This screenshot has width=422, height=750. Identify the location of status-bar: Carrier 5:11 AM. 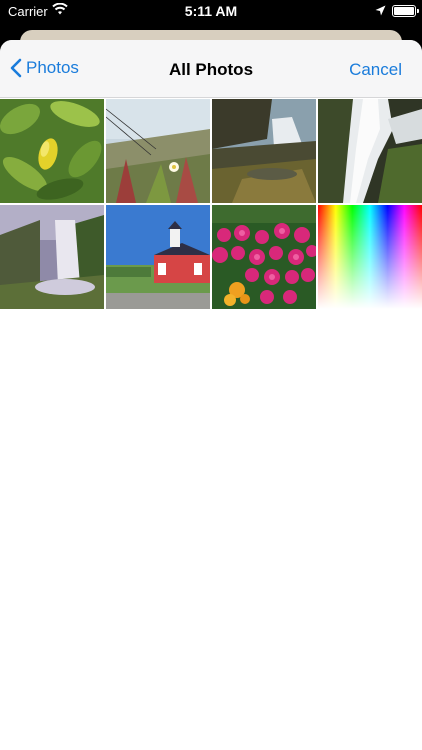
(211, 12).